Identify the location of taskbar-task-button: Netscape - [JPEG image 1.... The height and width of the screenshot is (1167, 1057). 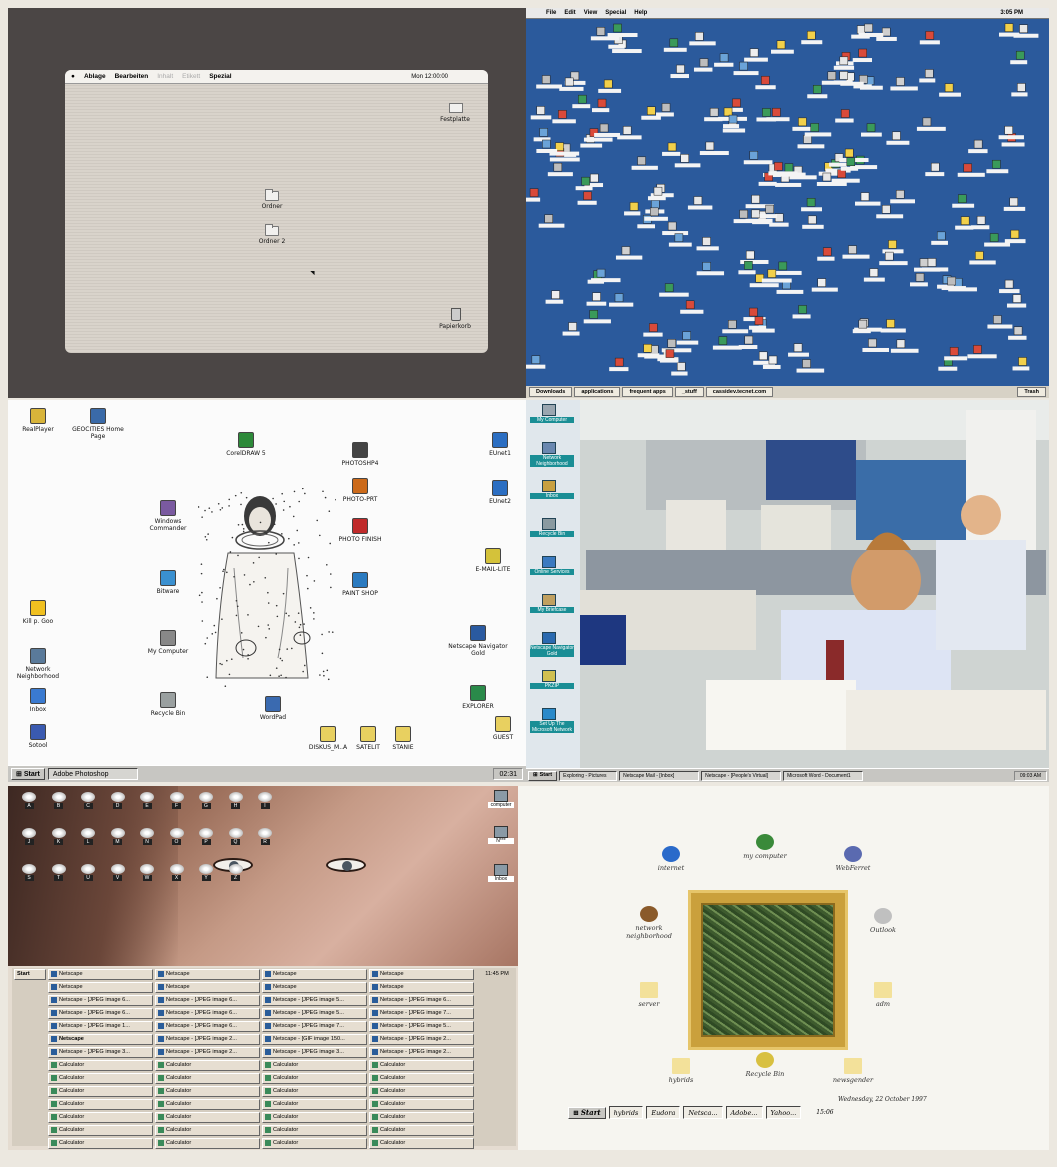
(100, 1026).